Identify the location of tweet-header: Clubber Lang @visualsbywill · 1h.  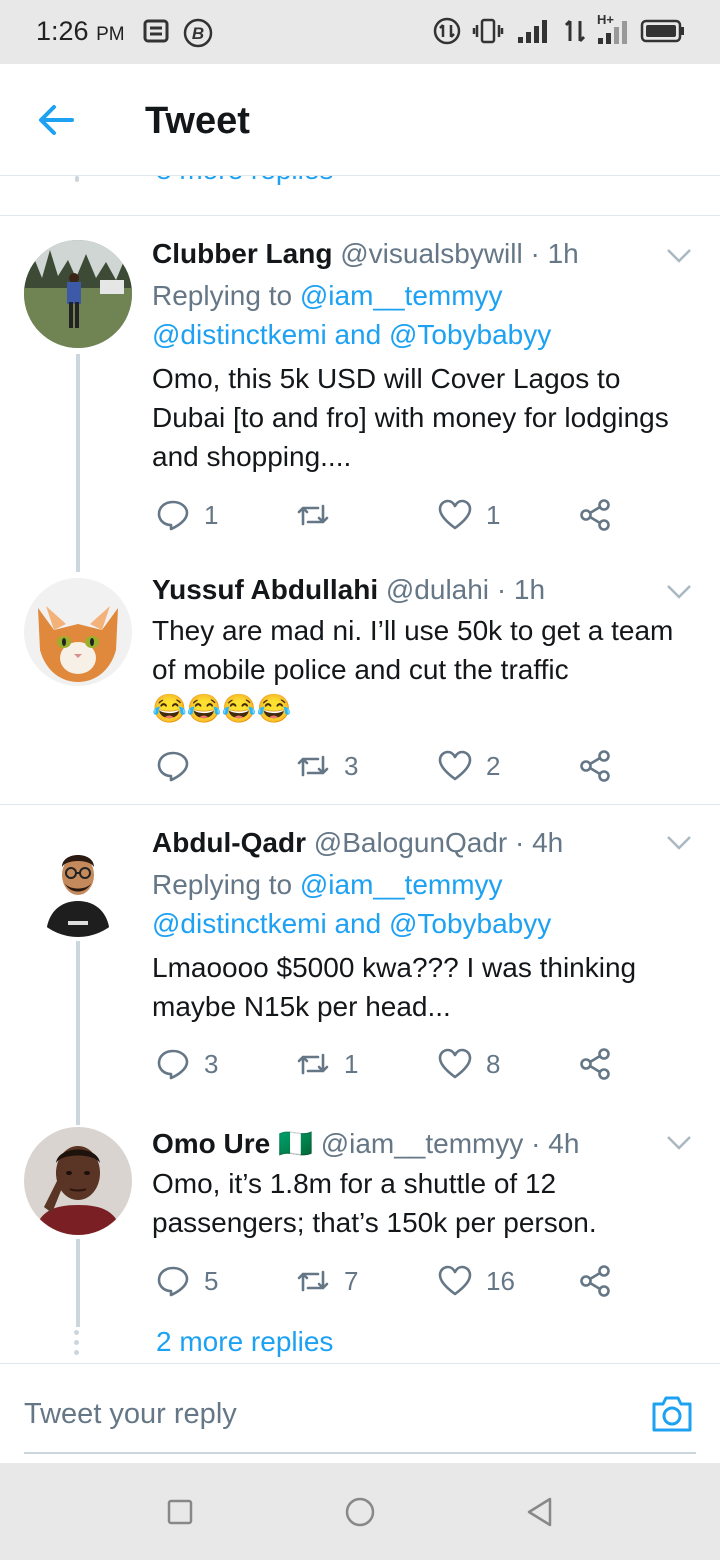
(365, 254).